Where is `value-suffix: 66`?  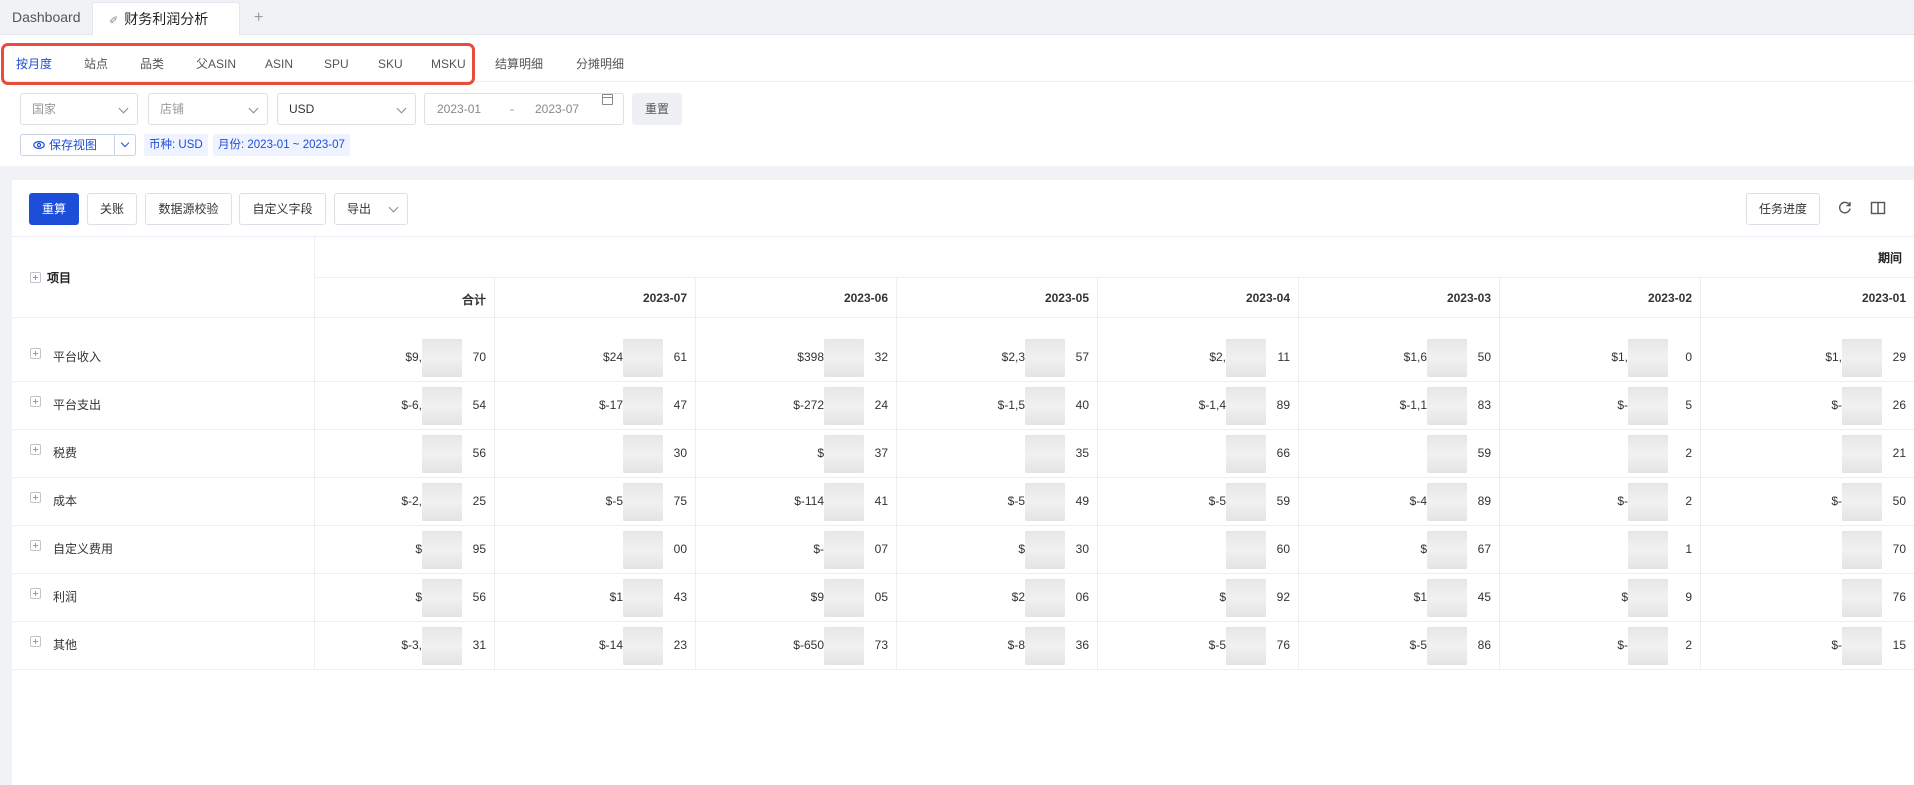
value-suffix: 66 is located at coordinates (1283, 453).